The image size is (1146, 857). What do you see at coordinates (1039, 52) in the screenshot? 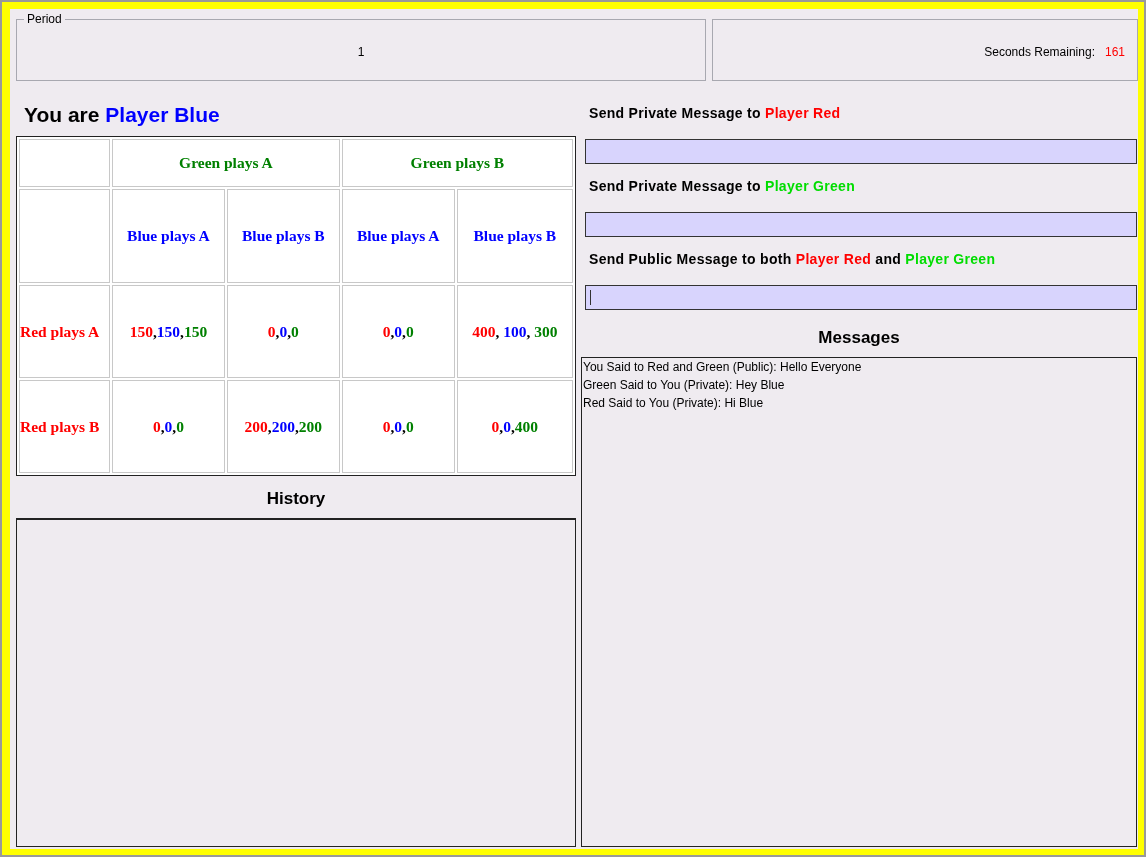
I see `timer-label: Seconds Remaining:` at bounding box center [1039, 52].